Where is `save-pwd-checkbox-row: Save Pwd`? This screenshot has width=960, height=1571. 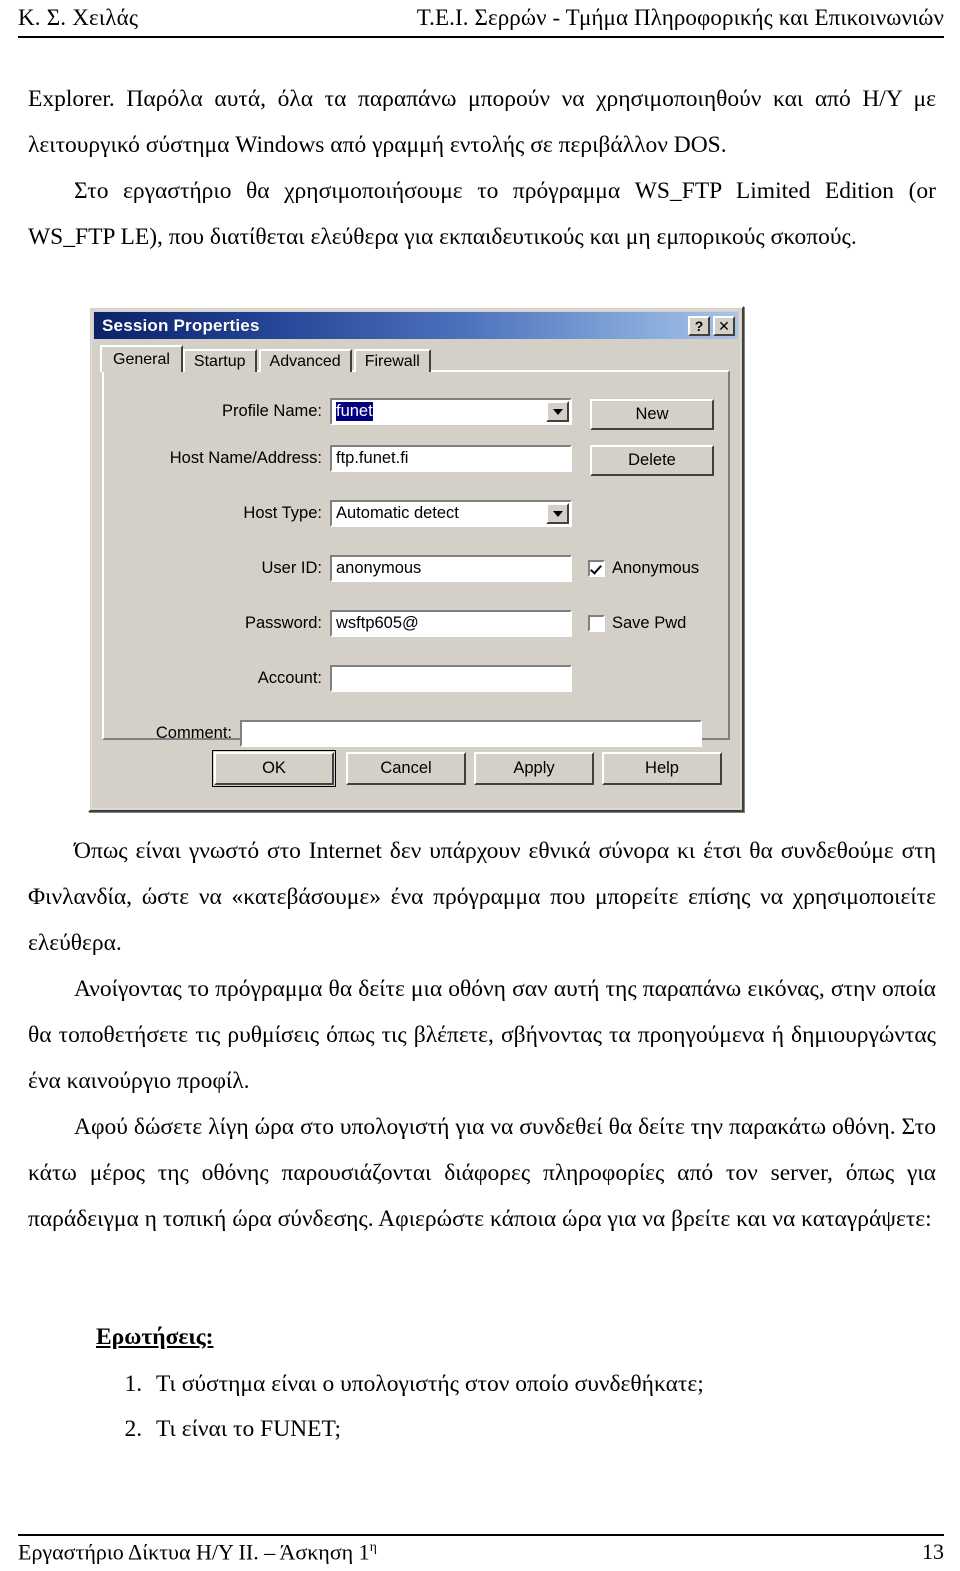
save-pwd-checkbox-row: Save Pwd is located at coordinates (637, 623).